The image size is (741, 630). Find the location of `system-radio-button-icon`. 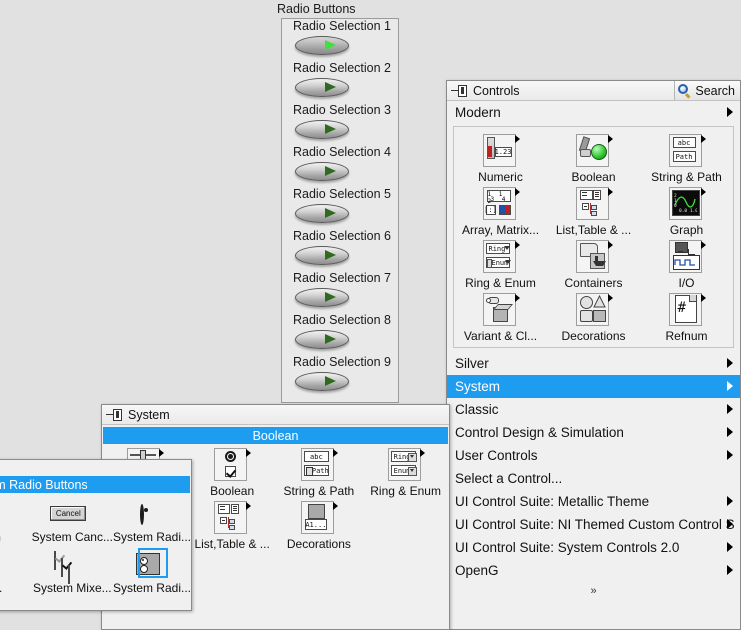

system-radio-button-icon is located at coordinates (152, 514).